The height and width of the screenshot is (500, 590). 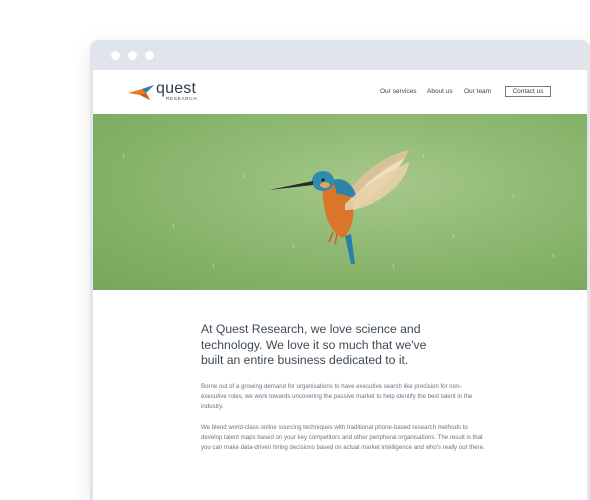 I want to click on nav-about-us: About us, so click(x=440, y=92).